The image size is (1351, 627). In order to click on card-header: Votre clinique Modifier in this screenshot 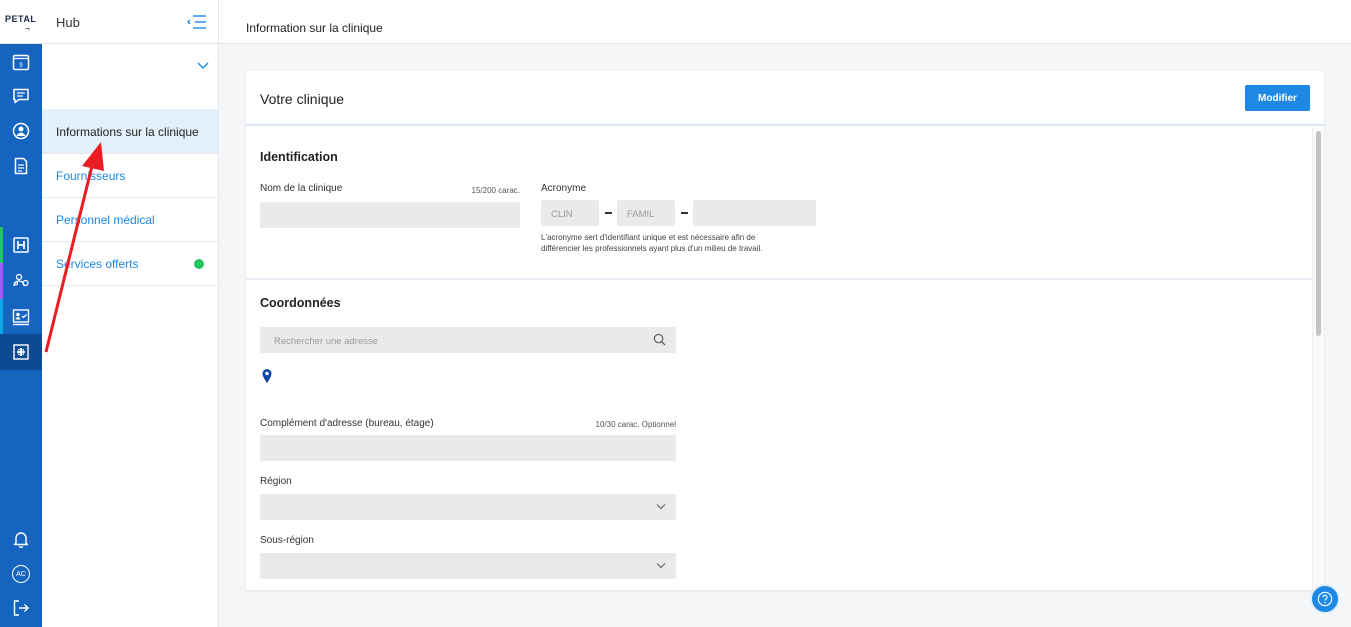, I will do `click(785, 98)`.